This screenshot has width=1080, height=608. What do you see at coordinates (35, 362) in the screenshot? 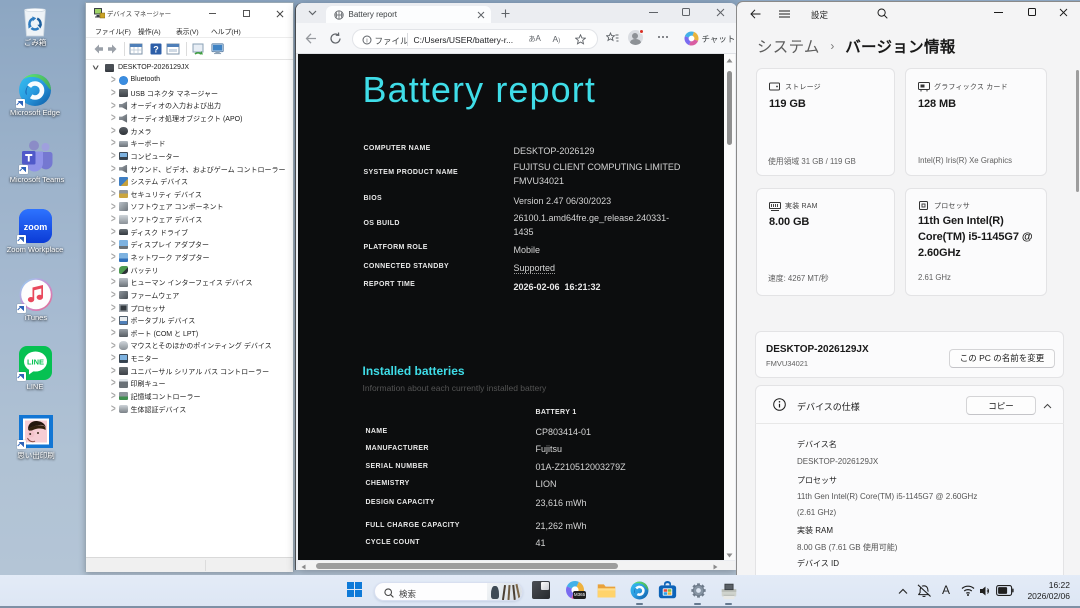
I see `svg-text: LINE` at bounding box center [35, 362].